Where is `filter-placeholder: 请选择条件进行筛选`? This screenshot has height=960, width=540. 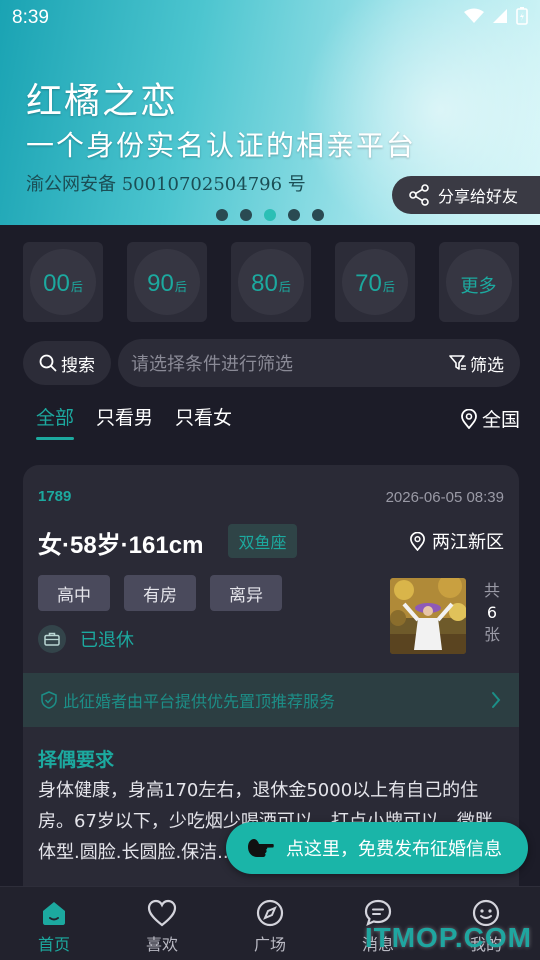 filter-placeholder: 请选择条件进行筛选 is located at coordinates (212, 364).